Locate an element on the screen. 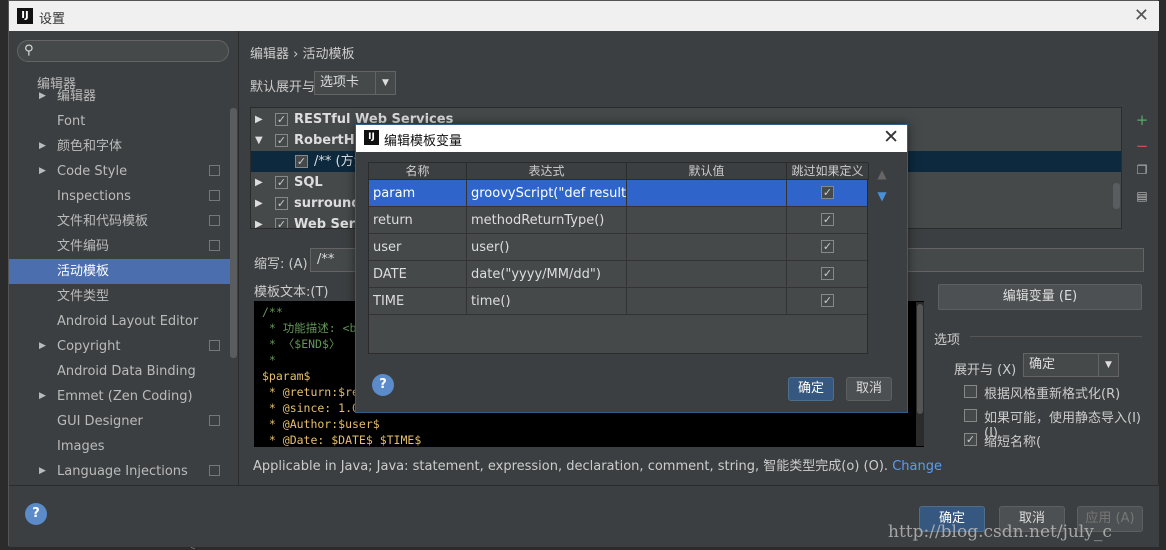 This screenshot has width=1166, height=550. column-header-default: 默认值 is located at coordinates (707, 171).